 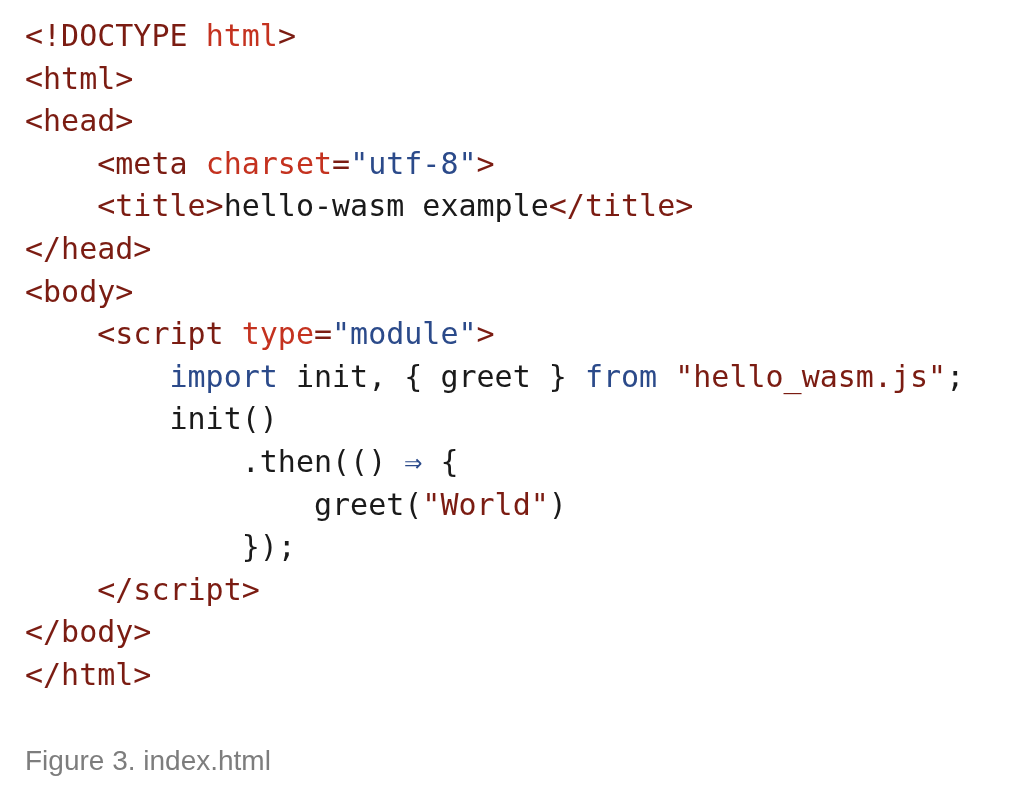 What do you see at coordinates (79, 121) in the screenshot?
I see `code-line: <head>` at bounding box center [79, 121].